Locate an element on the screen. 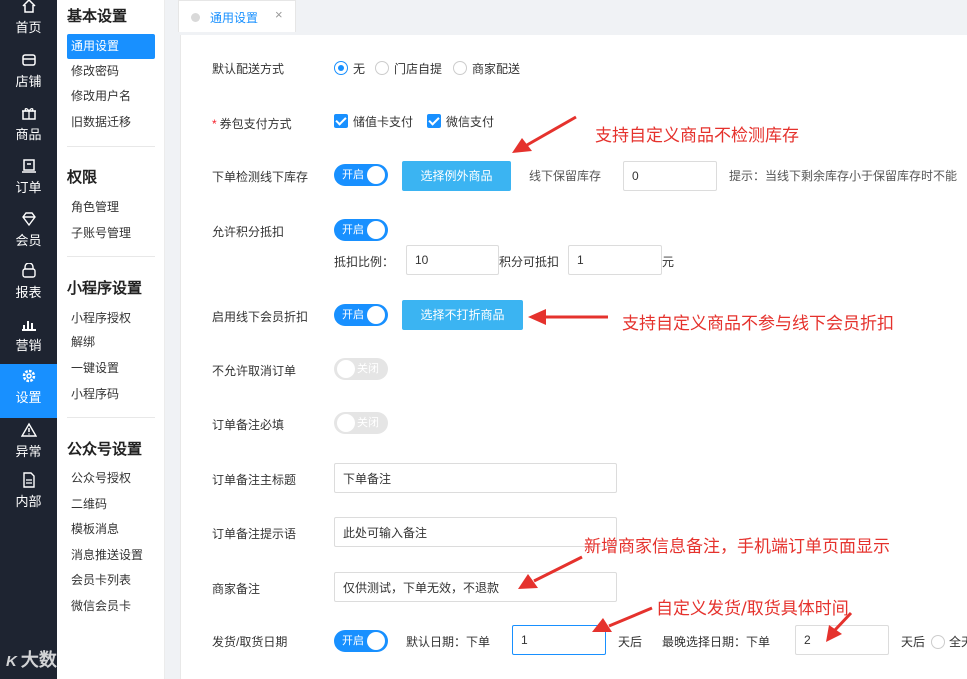 This screenshot has width=967, height=679. wechat-pay-option: 微信支付 is located at coordinates (470, 122).